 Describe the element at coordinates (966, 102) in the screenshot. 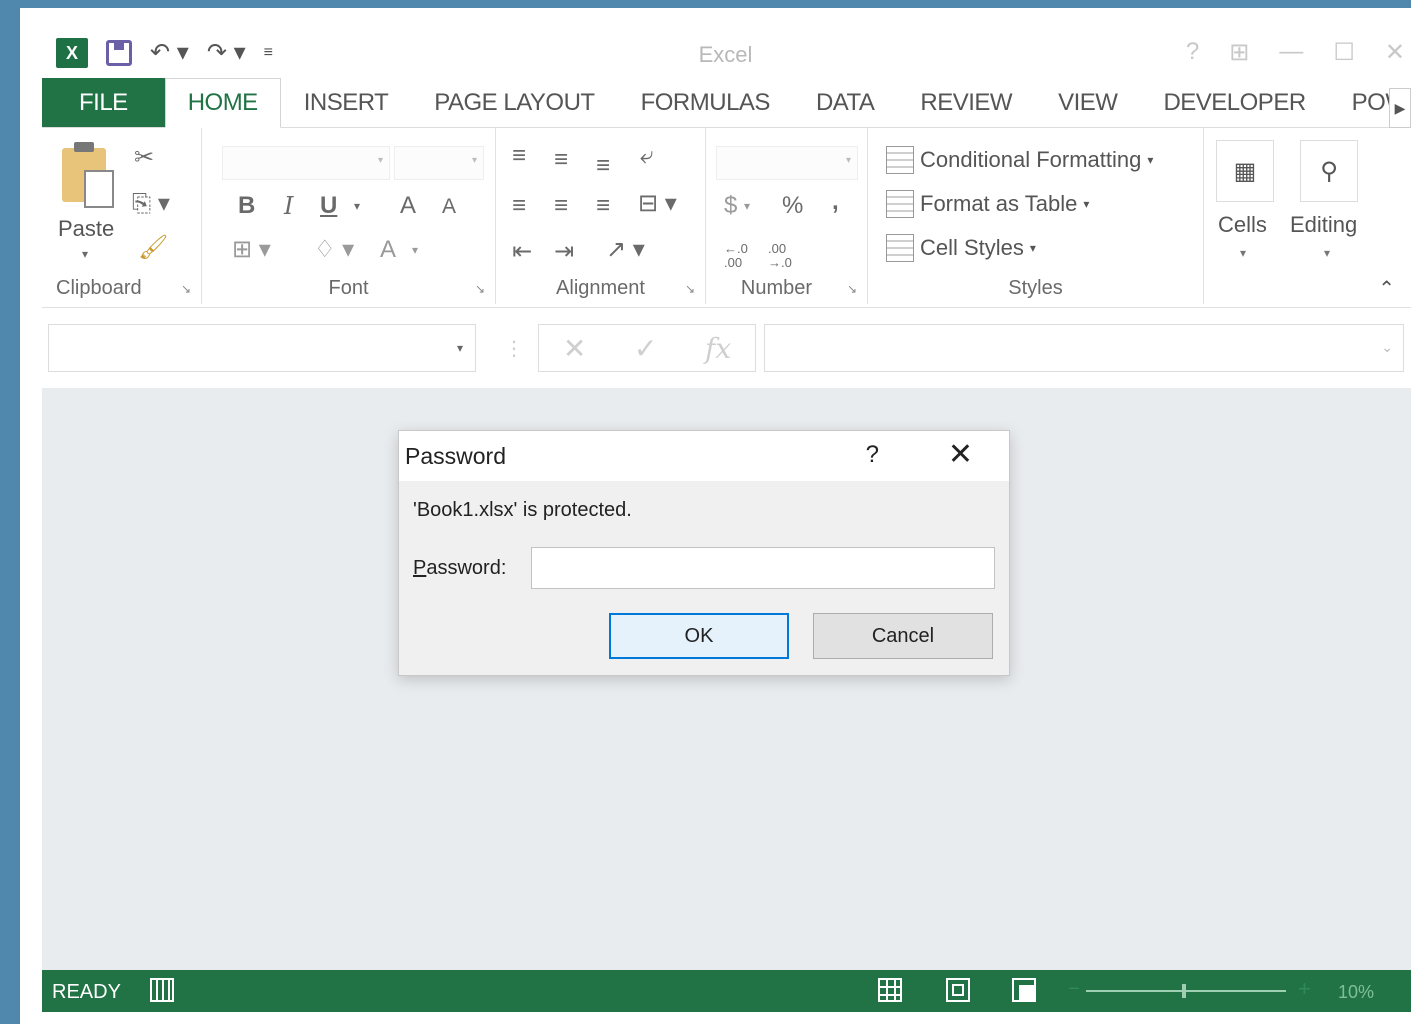

I see `tab-review: REVIEW` at that location.